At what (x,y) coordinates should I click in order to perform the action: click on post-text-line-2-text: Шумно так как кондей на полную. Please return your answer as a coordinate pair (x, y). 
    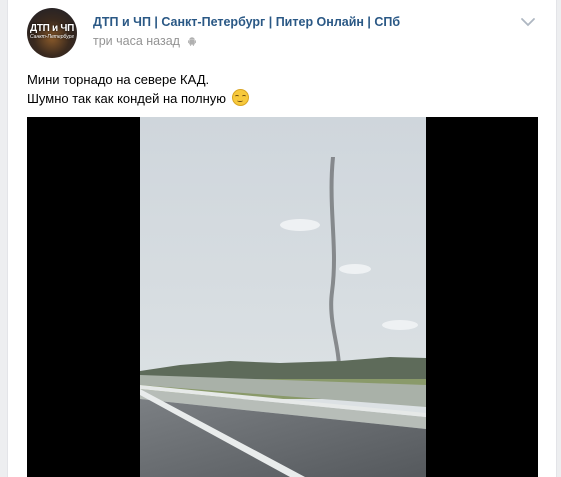
    Looking at the image, I should click on (127, 98).